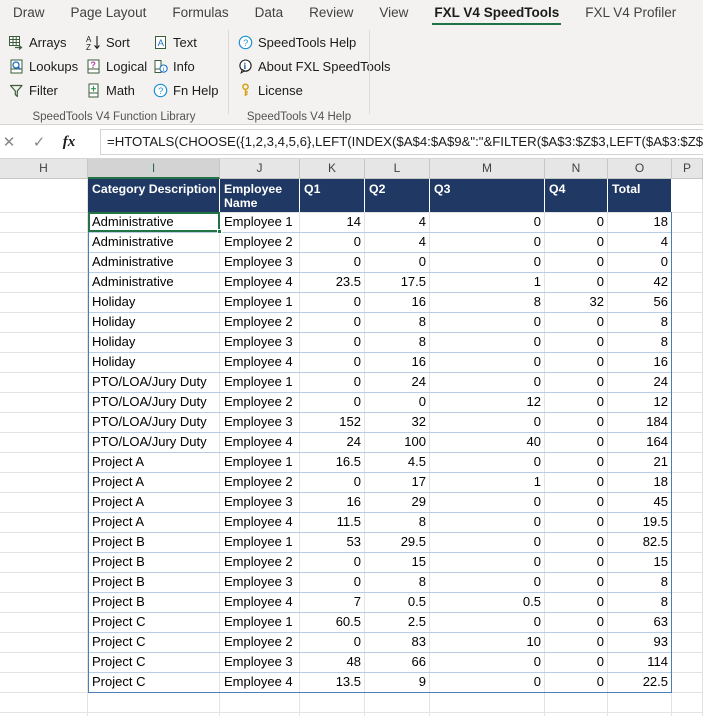  What do you see at coordinates (154, 422) in the screenshot?
I see `table-cell: PTO/LOA/Jury Duty` at bounding box center [154, 422].